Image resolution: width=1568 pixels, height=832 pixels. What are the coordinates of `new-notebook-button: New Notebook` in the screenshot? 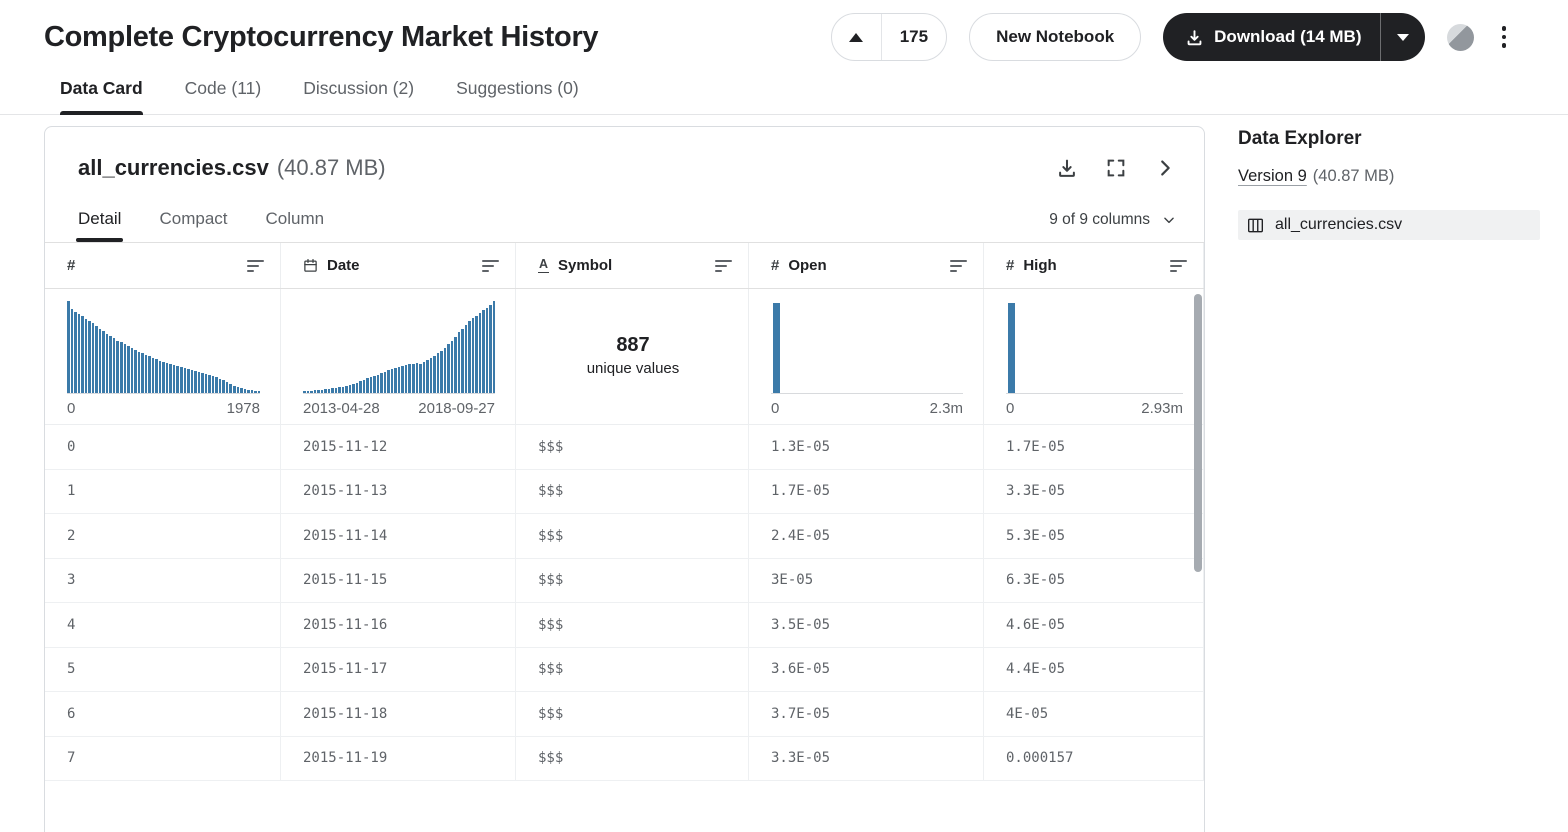 It's located at (1055, 37).